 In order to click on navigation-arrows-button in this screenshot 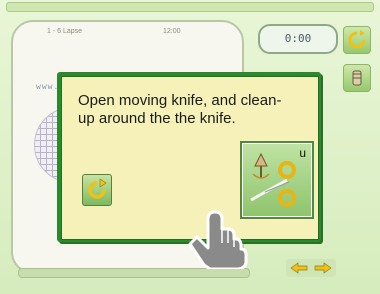, I will do `click(311, 268)`.